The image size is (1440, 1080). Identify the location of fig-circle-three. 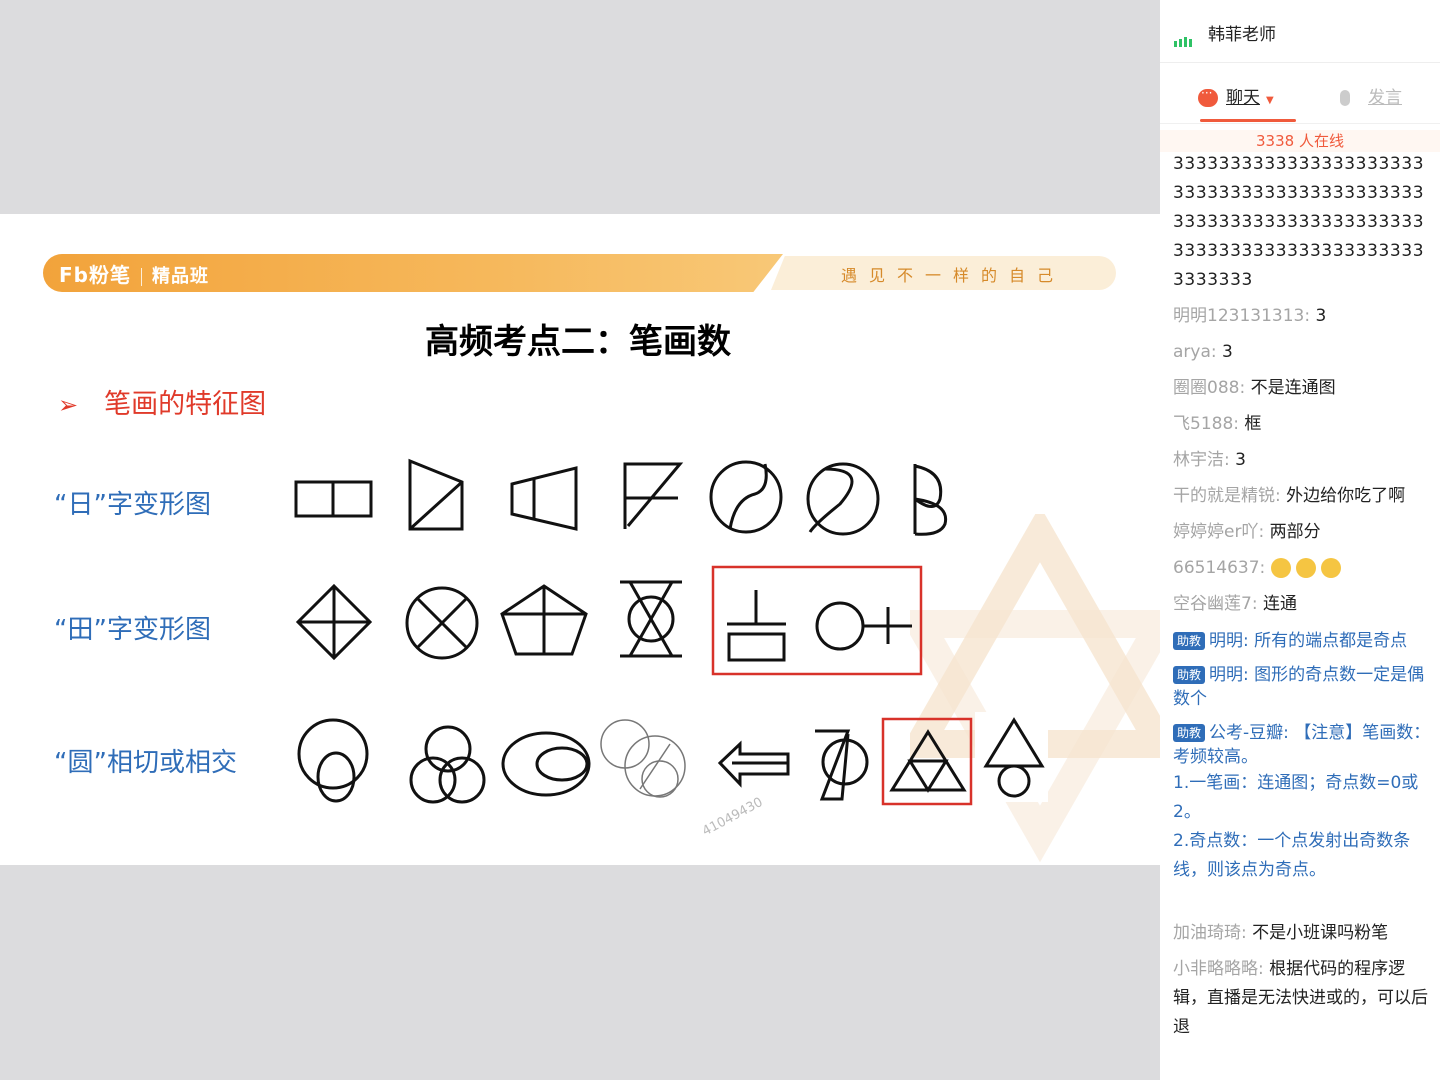
(447, 764).